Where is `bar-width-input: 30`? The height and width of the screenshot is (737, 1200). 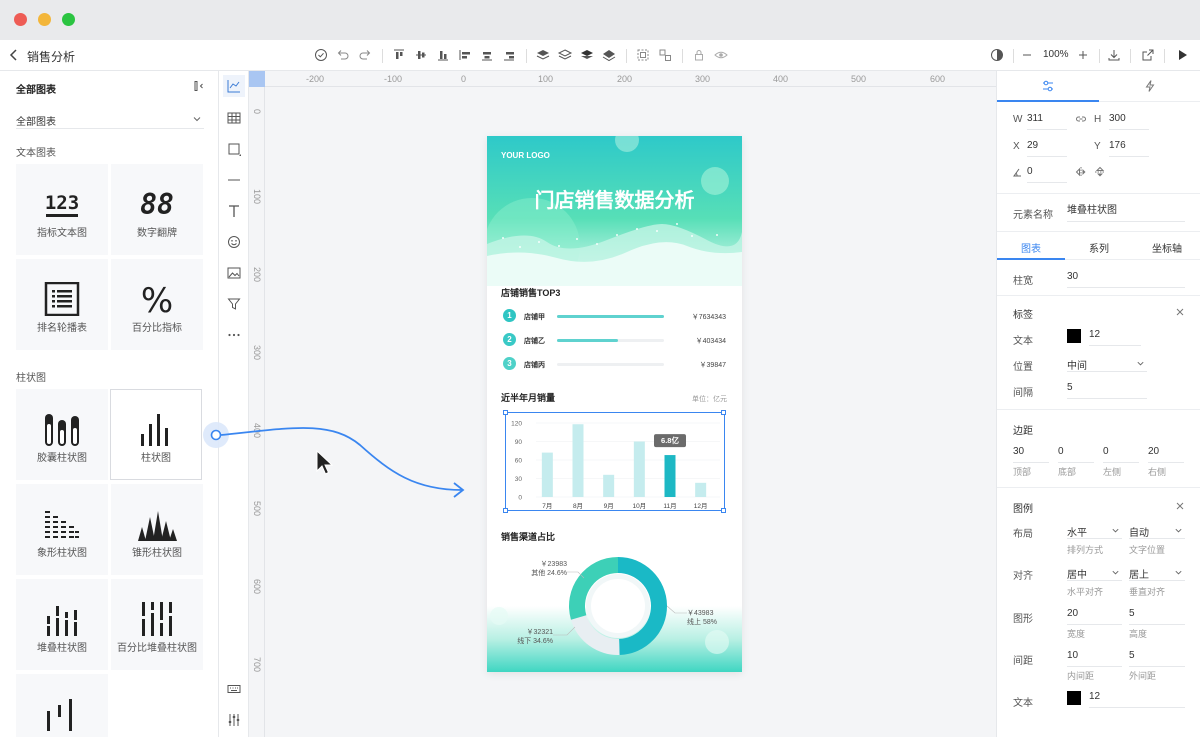 bar-width-input: 30 is located at coordinates (1126, 279).